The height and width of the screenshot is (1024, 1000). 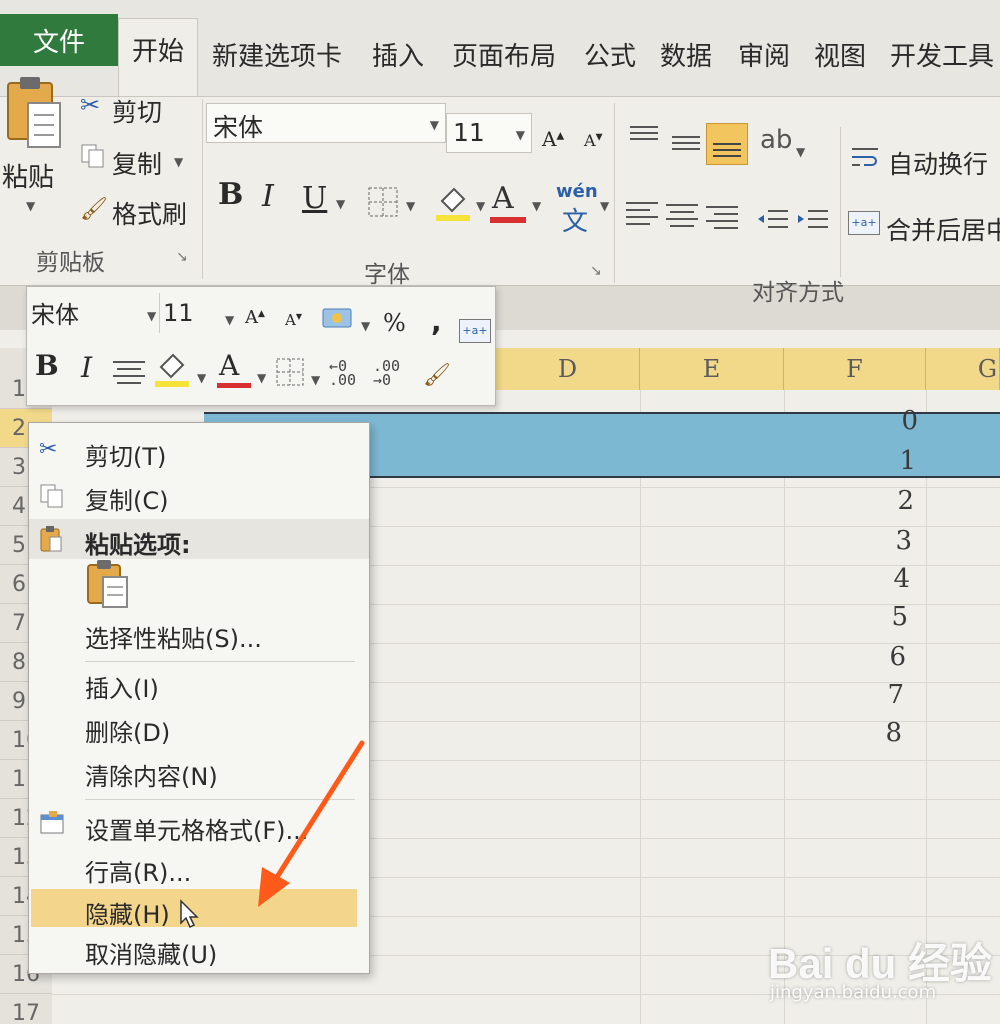 What do you see at coordinates (520, 135) in the screenshot?
I see `font-size-dropdown-icon: ▼` at bounding box center [520, 135].